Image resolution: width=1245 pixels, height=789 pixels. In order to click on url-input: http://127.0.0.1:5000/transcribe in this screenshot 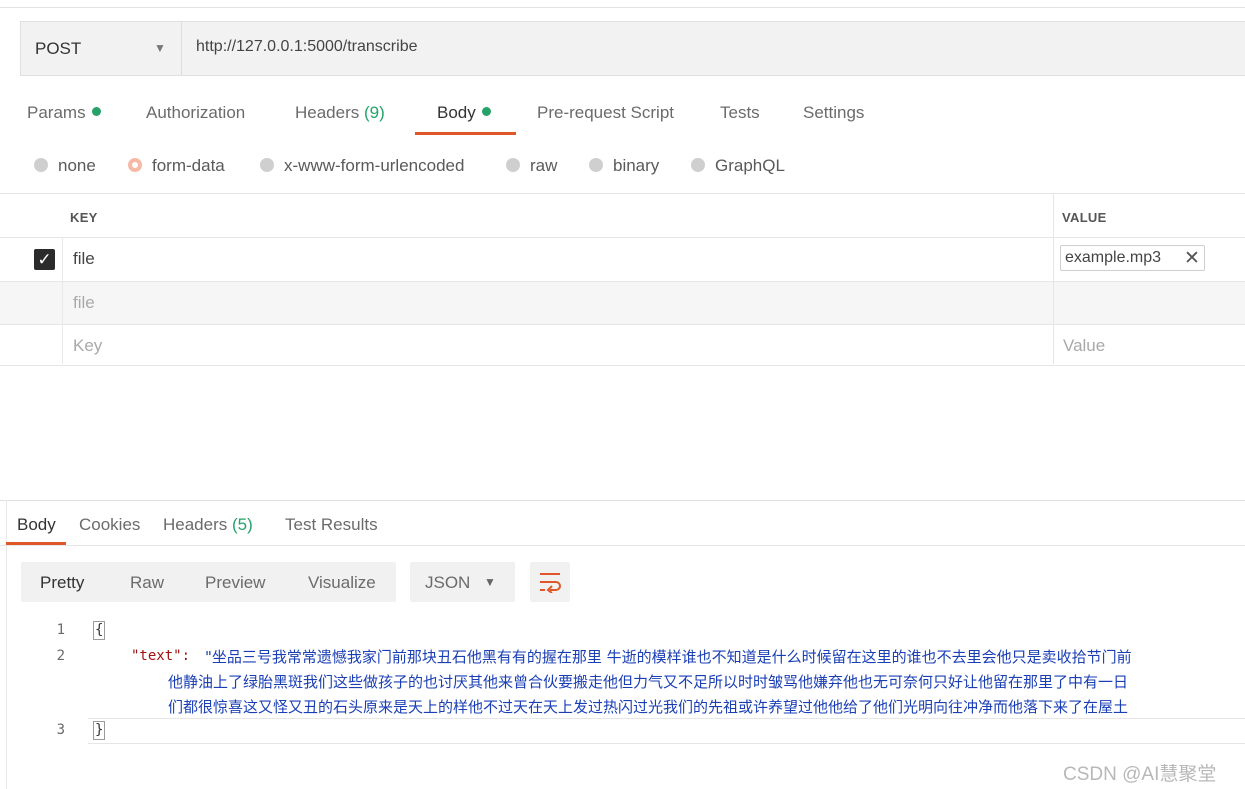, I will do `click(306, 47)`.